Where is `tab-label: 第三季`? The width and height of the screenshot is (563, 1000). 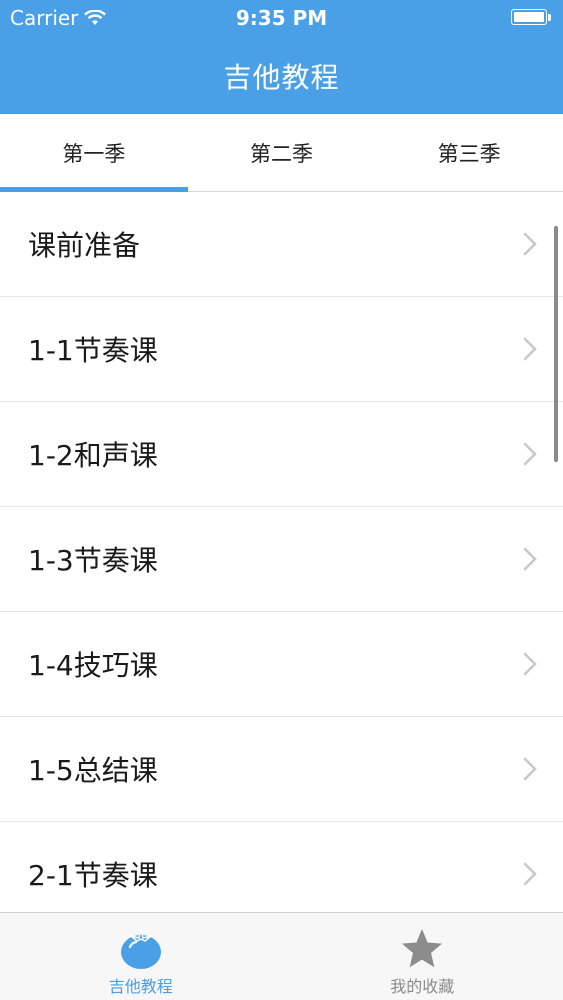 tab-label: 第三季 is located at coordinates (469, 153).